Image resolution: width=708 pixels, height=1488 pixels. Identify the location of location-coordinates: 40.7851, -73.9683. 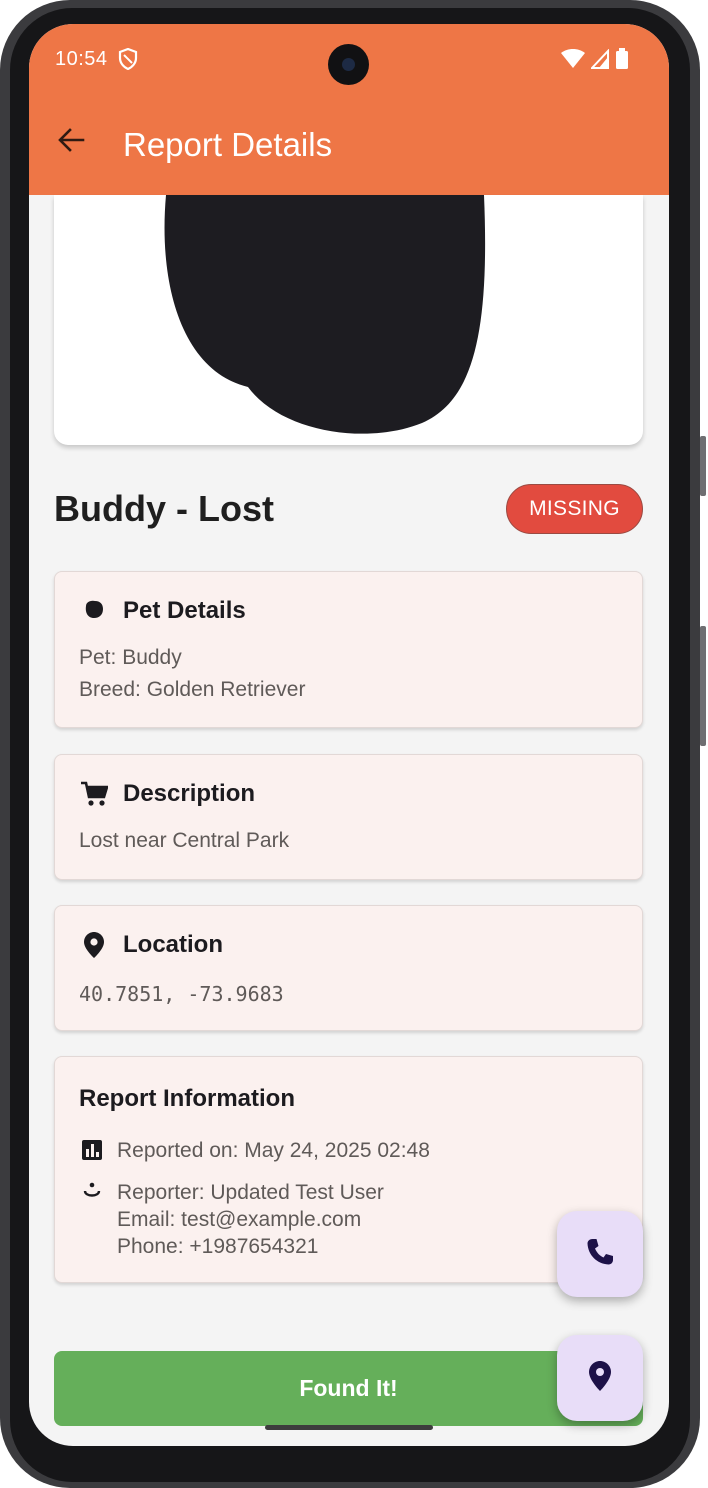
(181, 994).